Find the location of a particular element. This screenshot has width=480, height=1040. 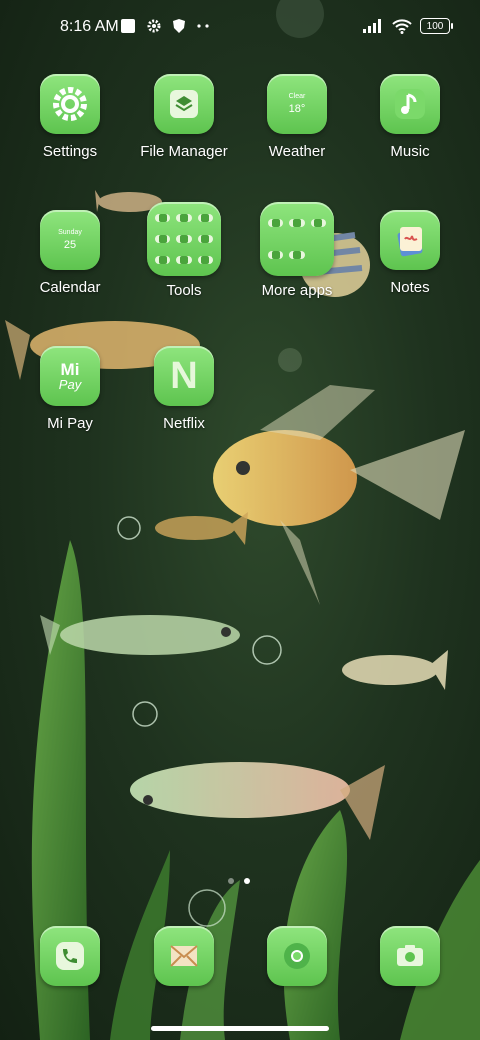

app-weather: Clear 18° Weather is located at coordinates (297, 117).